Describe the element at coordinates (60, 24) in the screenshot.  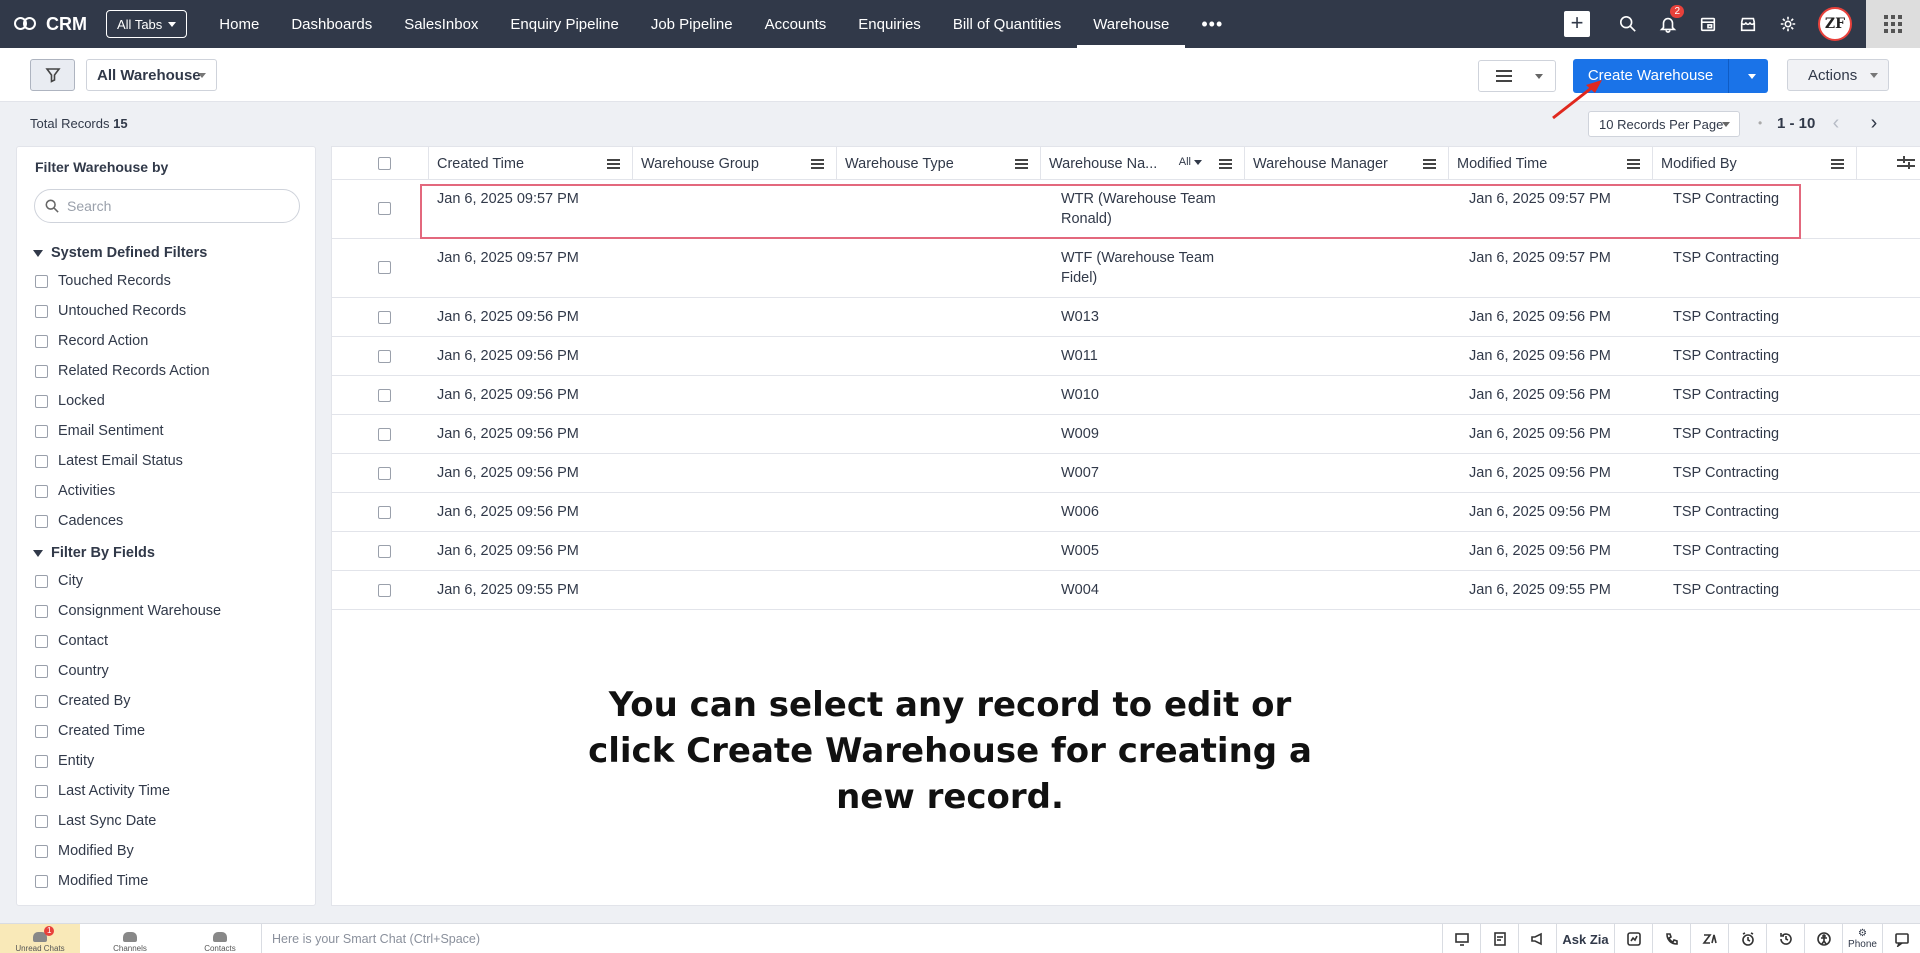
I see `crm-logo: CRM` at that location.